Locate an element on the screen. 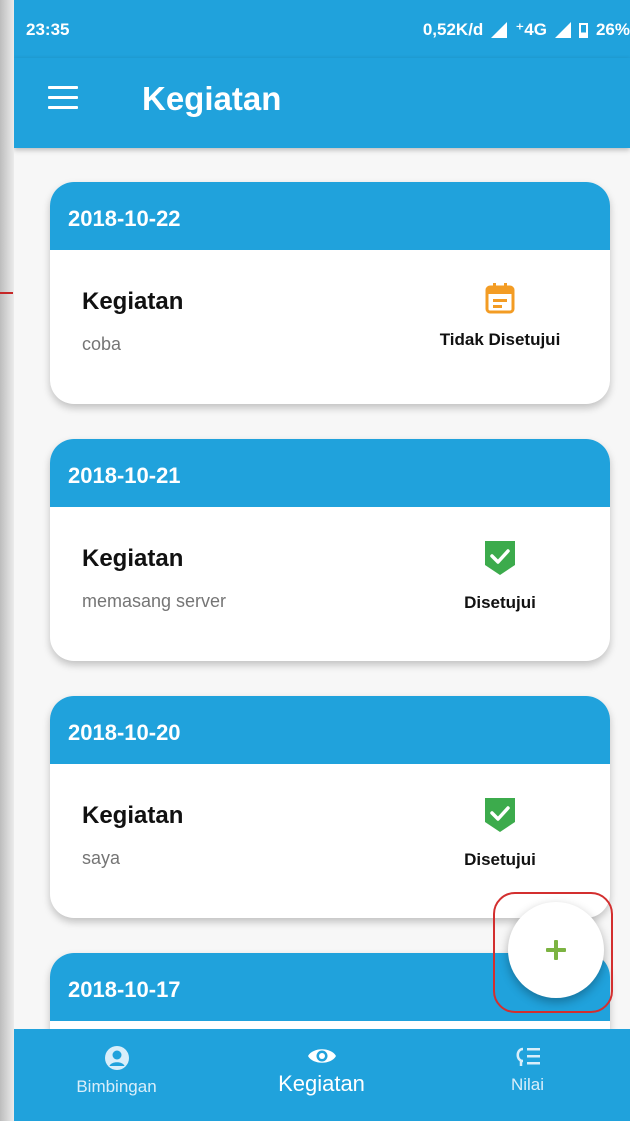  add-activity-button is located at coordinates (556, 950).